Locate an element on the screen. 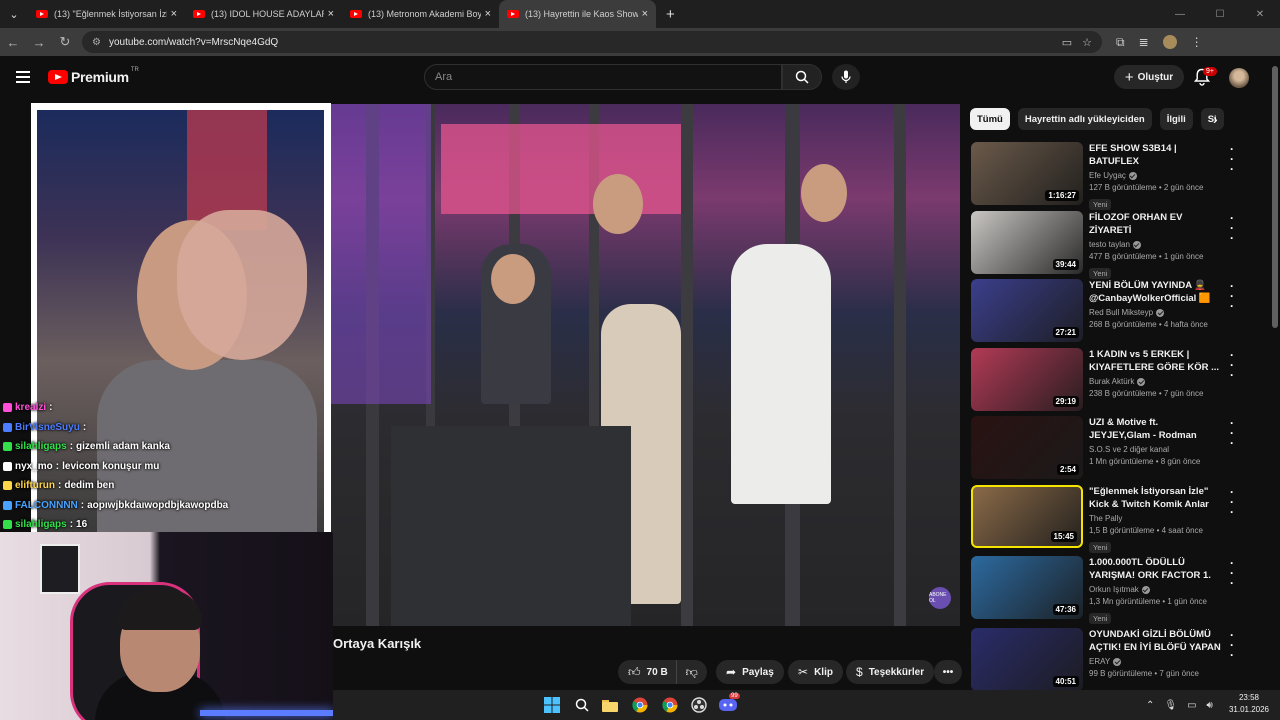 The image size is (1280, 720). video-thumbnail: 27:21 is located at coordinates (1027, 310).